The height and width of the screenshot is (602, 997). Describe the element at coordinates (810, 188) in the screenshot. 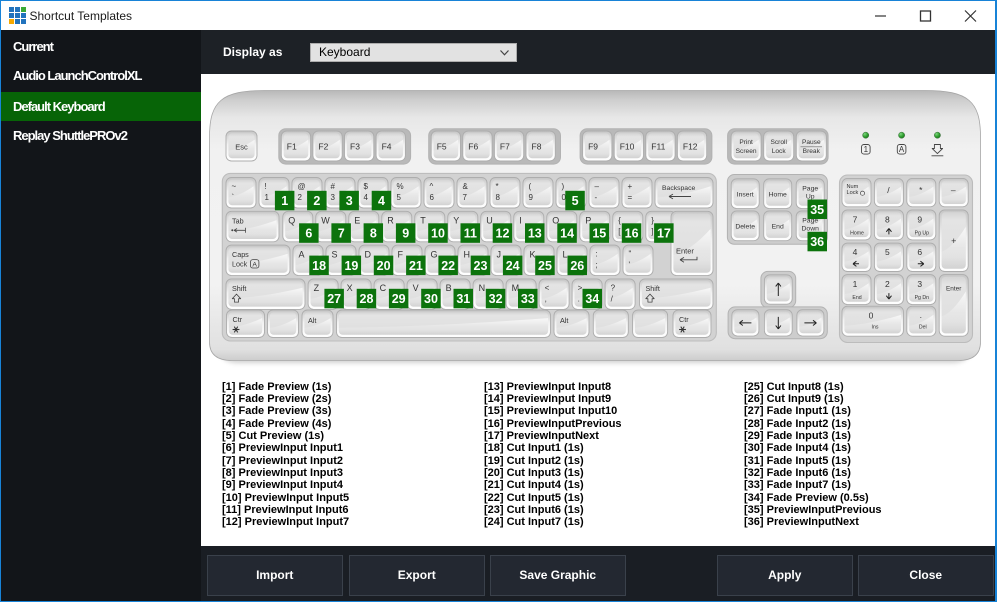

I see `svg-text: Page` at that location.